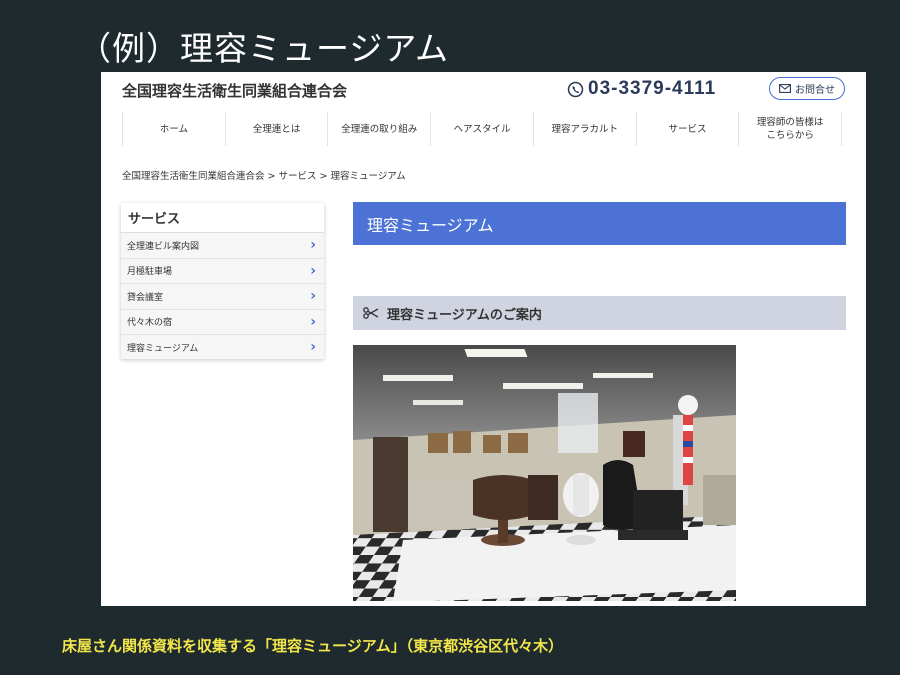 This screenshot has width=900, height=675. I want to click on sidebar-item-label: 代々木の宿, so click(150, 323).